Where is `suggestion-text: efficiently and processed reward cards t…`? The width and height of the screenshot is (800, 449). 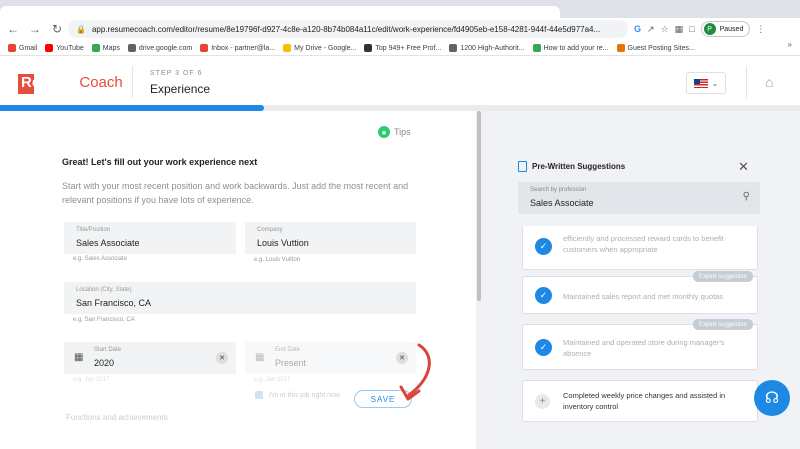
suggestion-text: efficiently and processed reward cards t… is located at coordinates (643, 244).